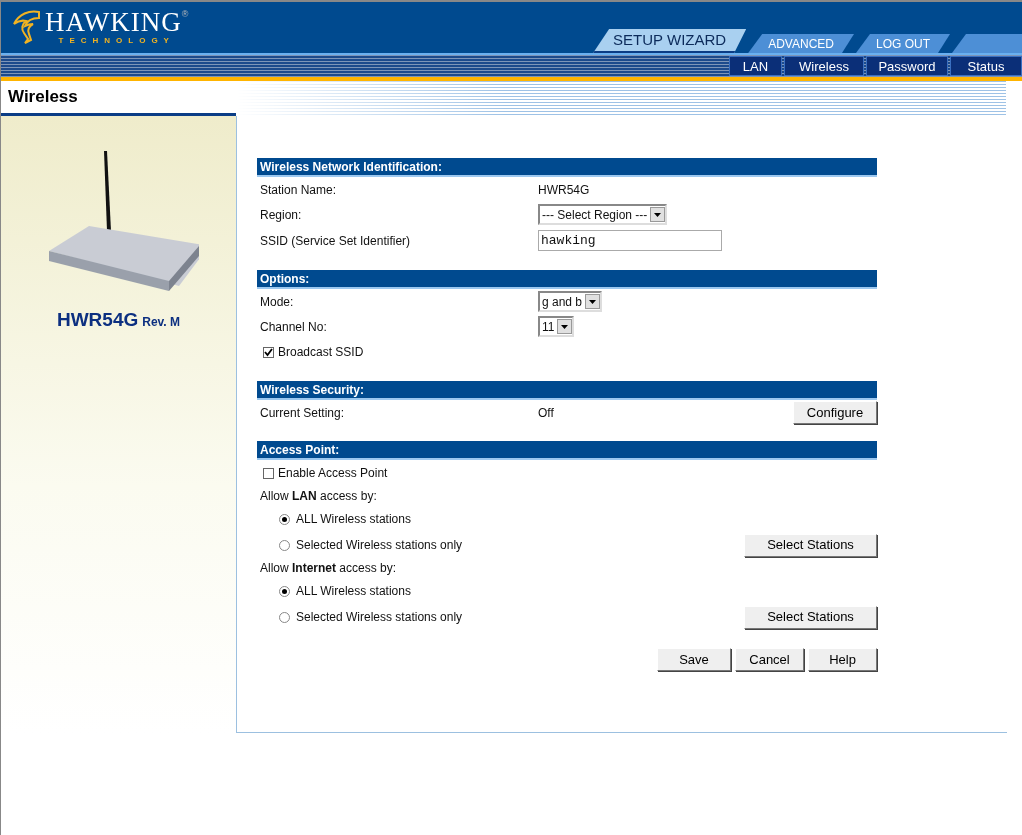 Image resolution: width=1022 pixels, height=835 pixels. I want to click on field-label: Mode:, so click(277, 302).